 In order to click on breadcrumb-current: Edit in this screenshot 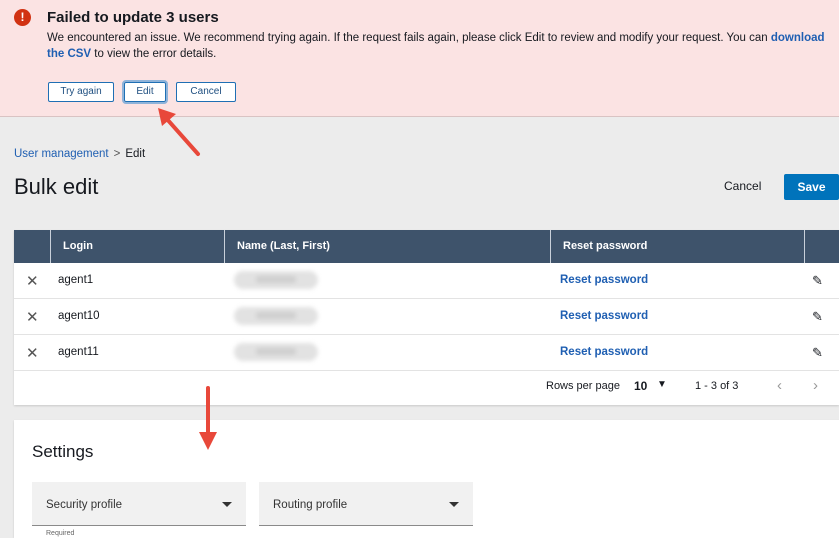, I will do `click(135, 154)`.